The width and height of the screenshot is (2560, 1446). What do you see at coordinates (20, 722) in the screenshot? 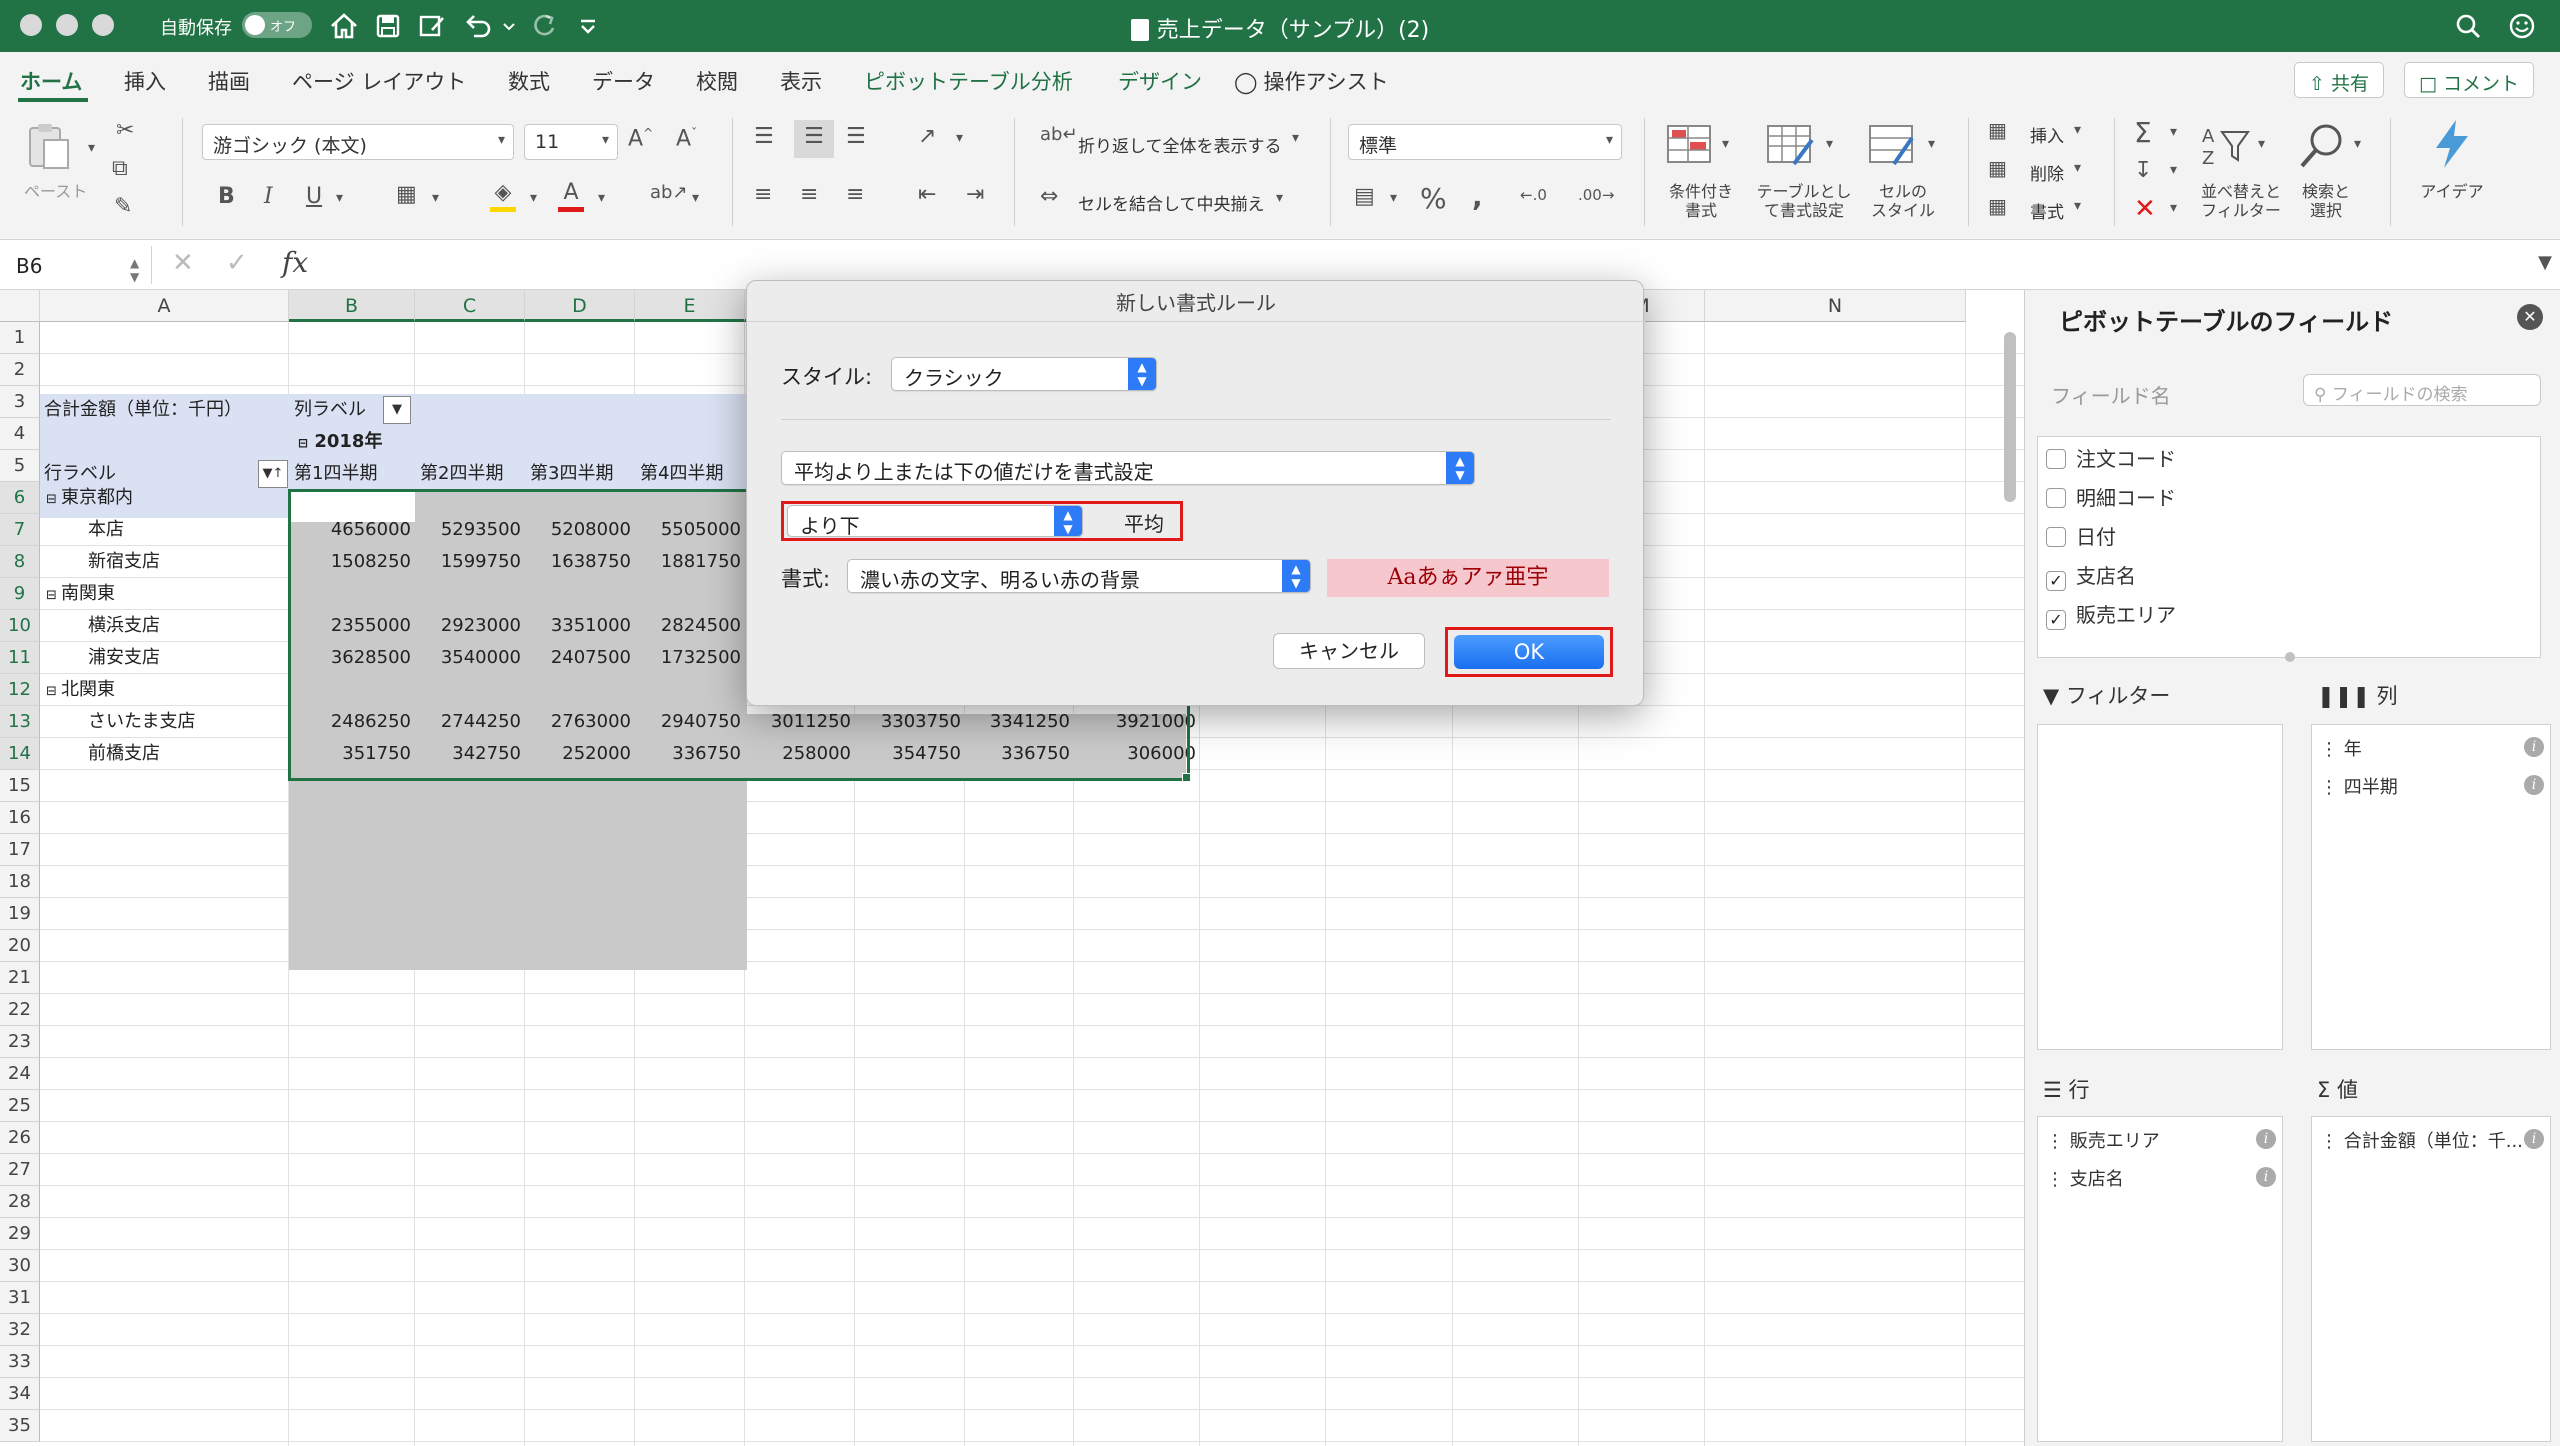
I see `row-header-13: 13` at bounding box center [20, 722].